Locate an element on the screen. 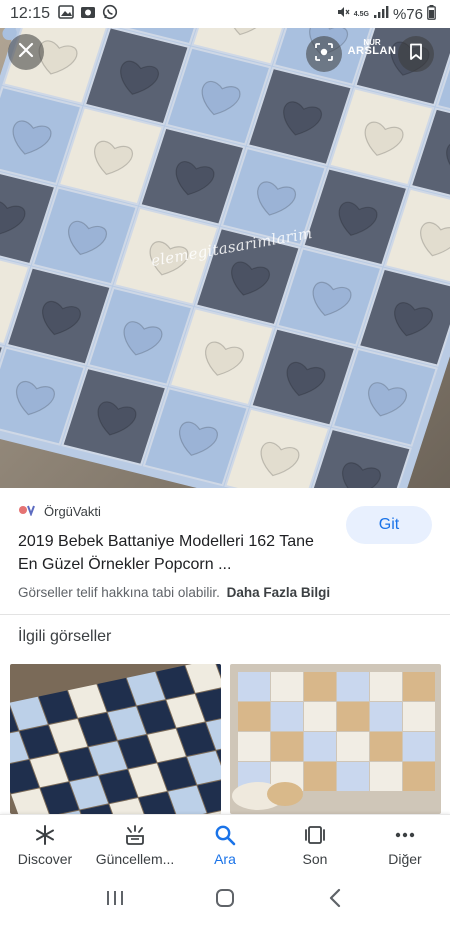 This screenshot has width=450, height=925. back-button is located at coordinates (335, 901).